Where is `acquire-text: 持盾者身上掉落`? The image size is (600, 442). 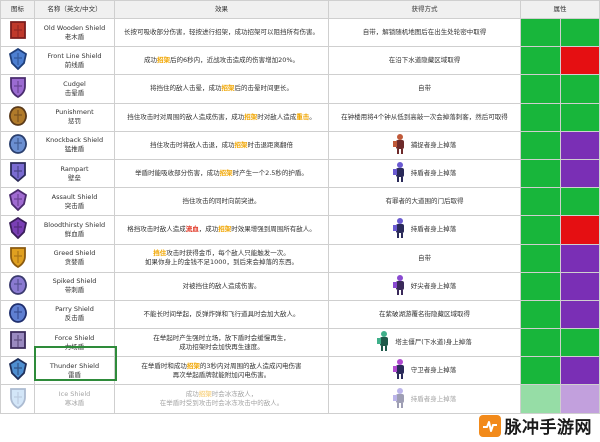
acquire-text: 持盾者身上掉落 is located at coordinates (433, 229).